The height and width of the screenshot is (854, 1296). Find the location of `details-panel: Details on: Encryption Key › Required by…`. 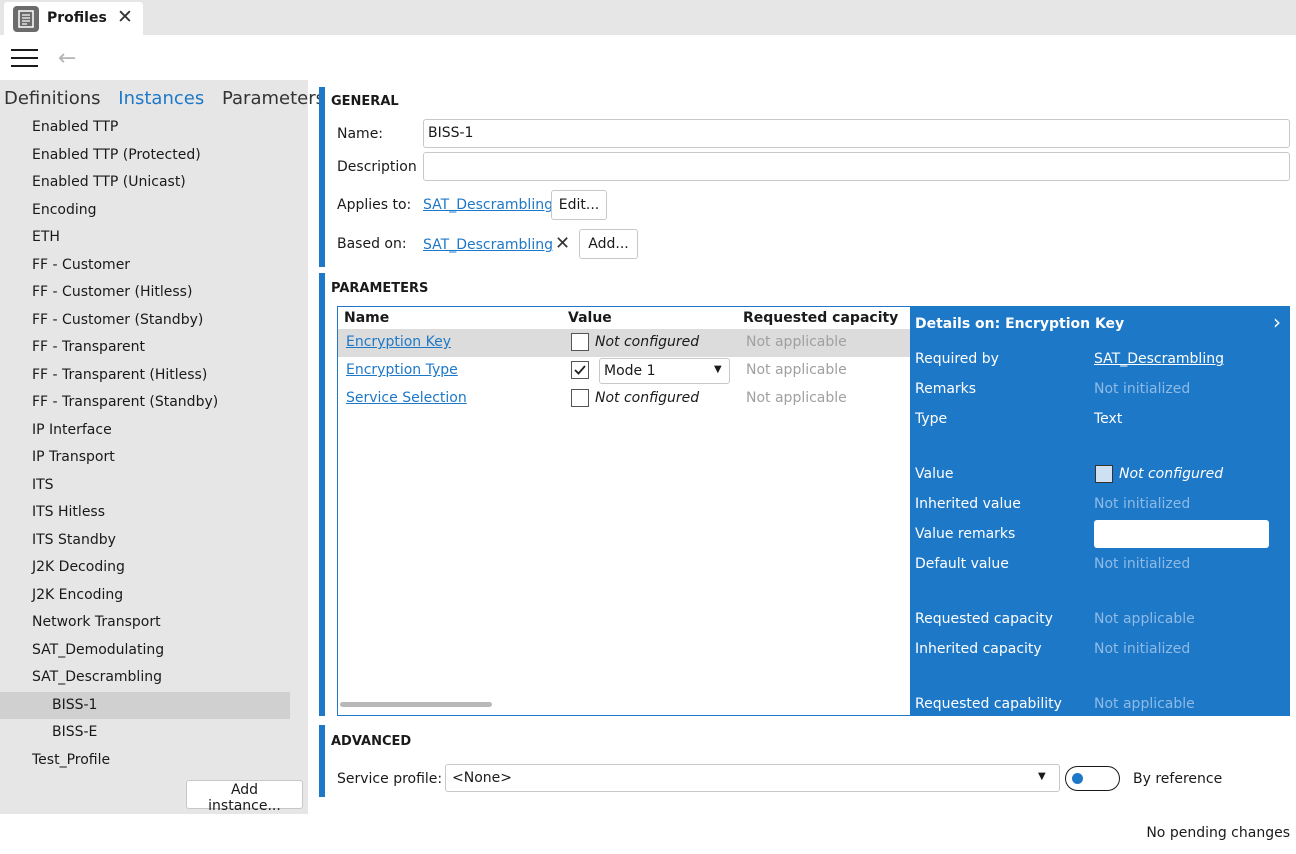

details-panel: Details on: Encryption Key › Required by… is located at coordinates (1100, 511).